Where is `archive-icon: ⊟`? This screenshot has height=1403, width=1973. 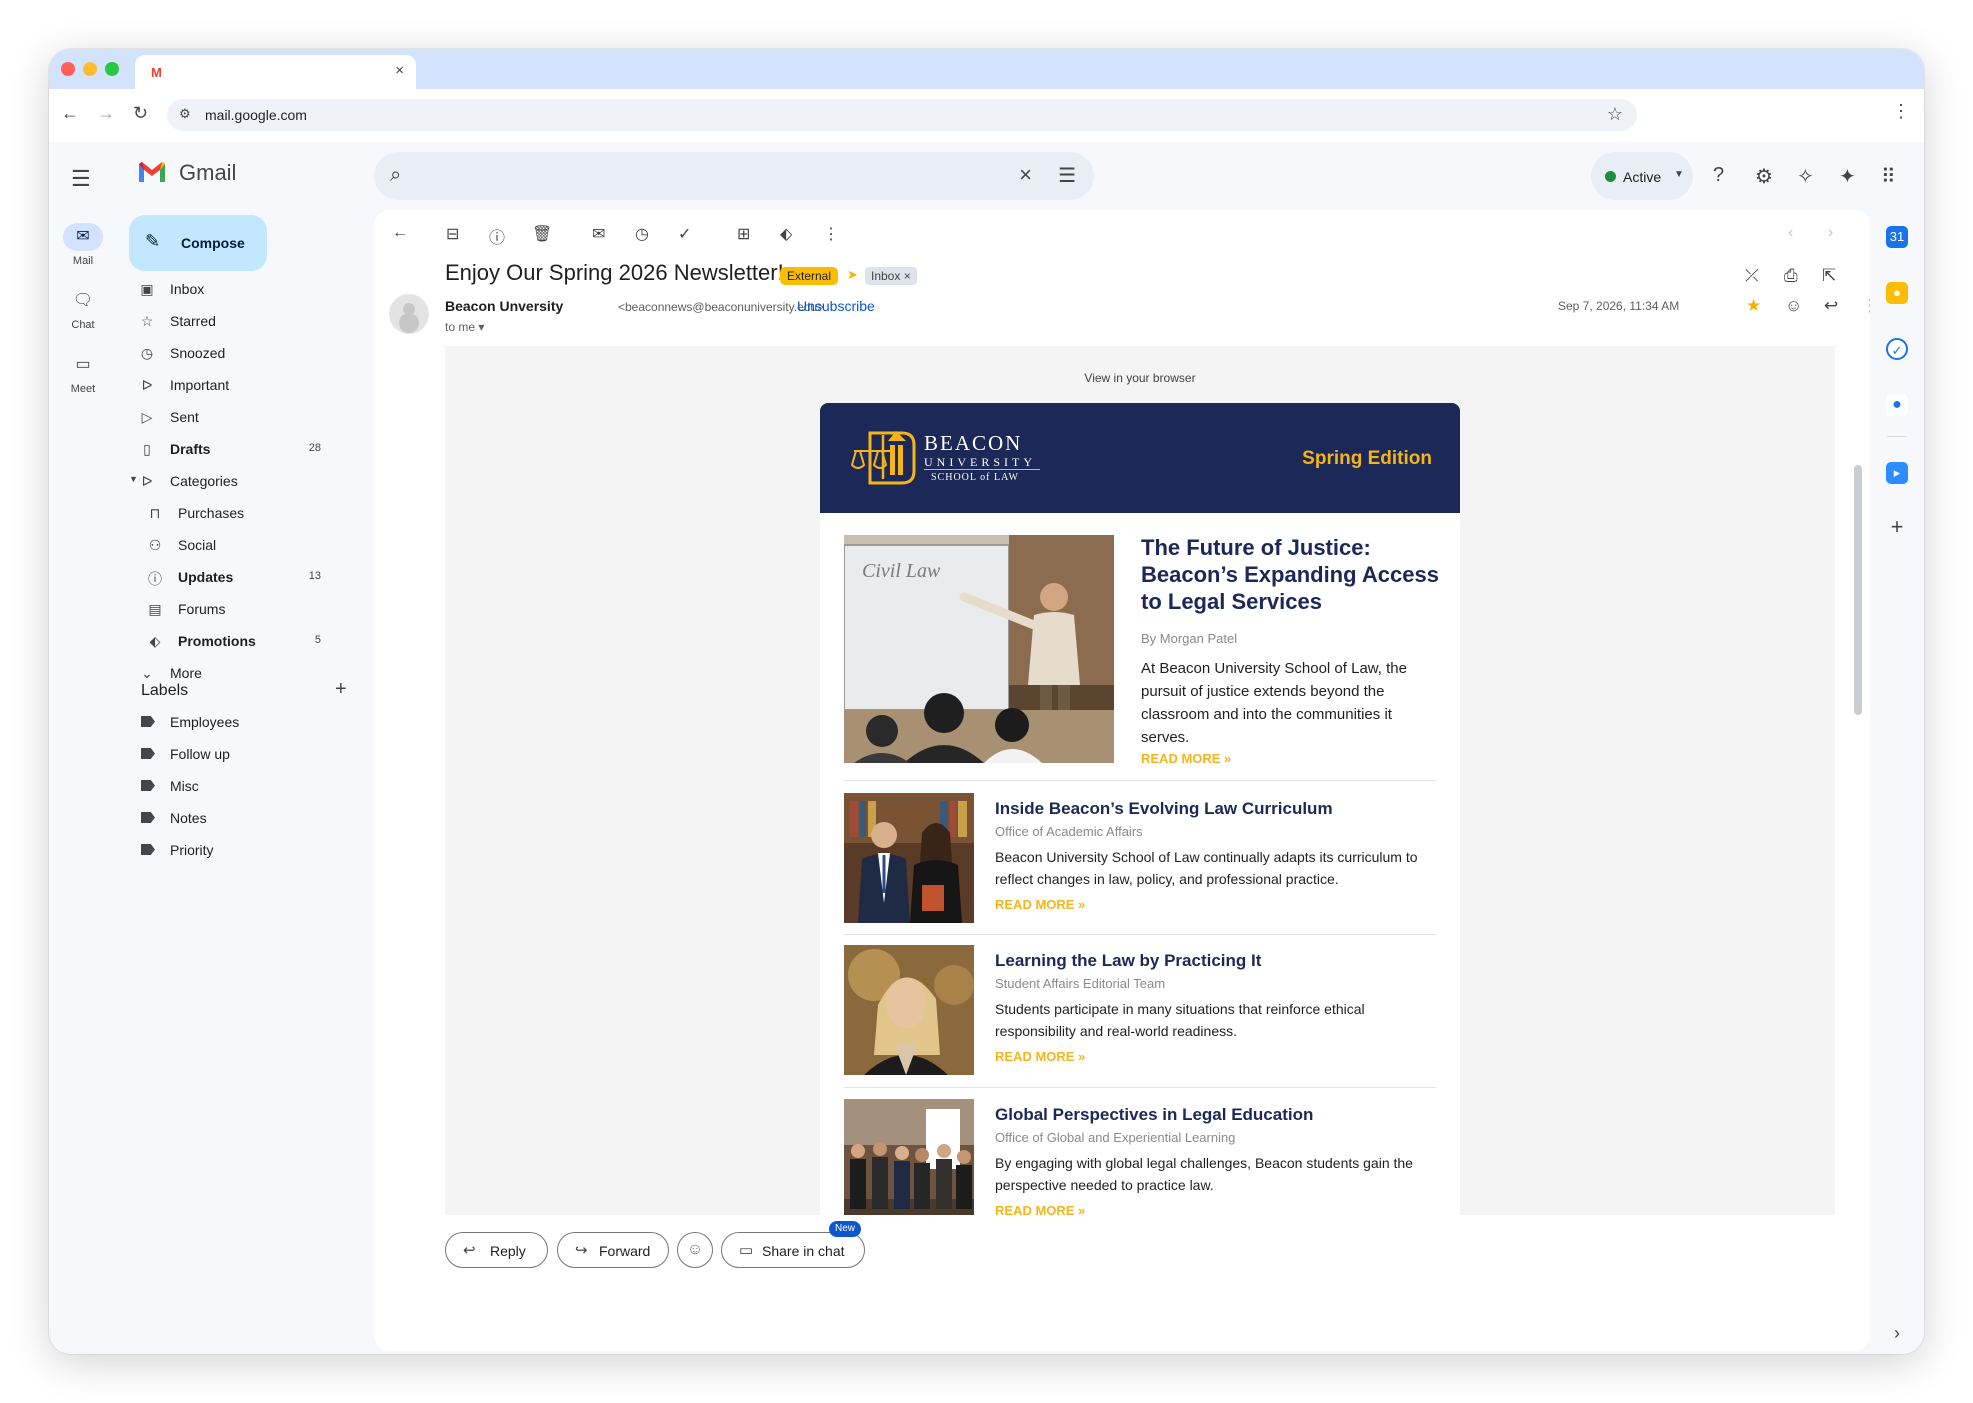 archive-icon: ⊟ is located at coordinates (452, 234).